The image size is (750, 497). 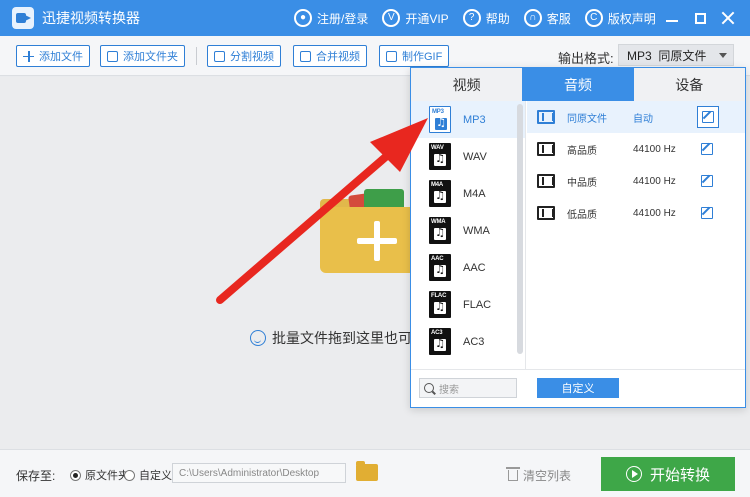 I want to click on quality-row-medium: 中品质 44100 Hz, so click(x=636, y=181).